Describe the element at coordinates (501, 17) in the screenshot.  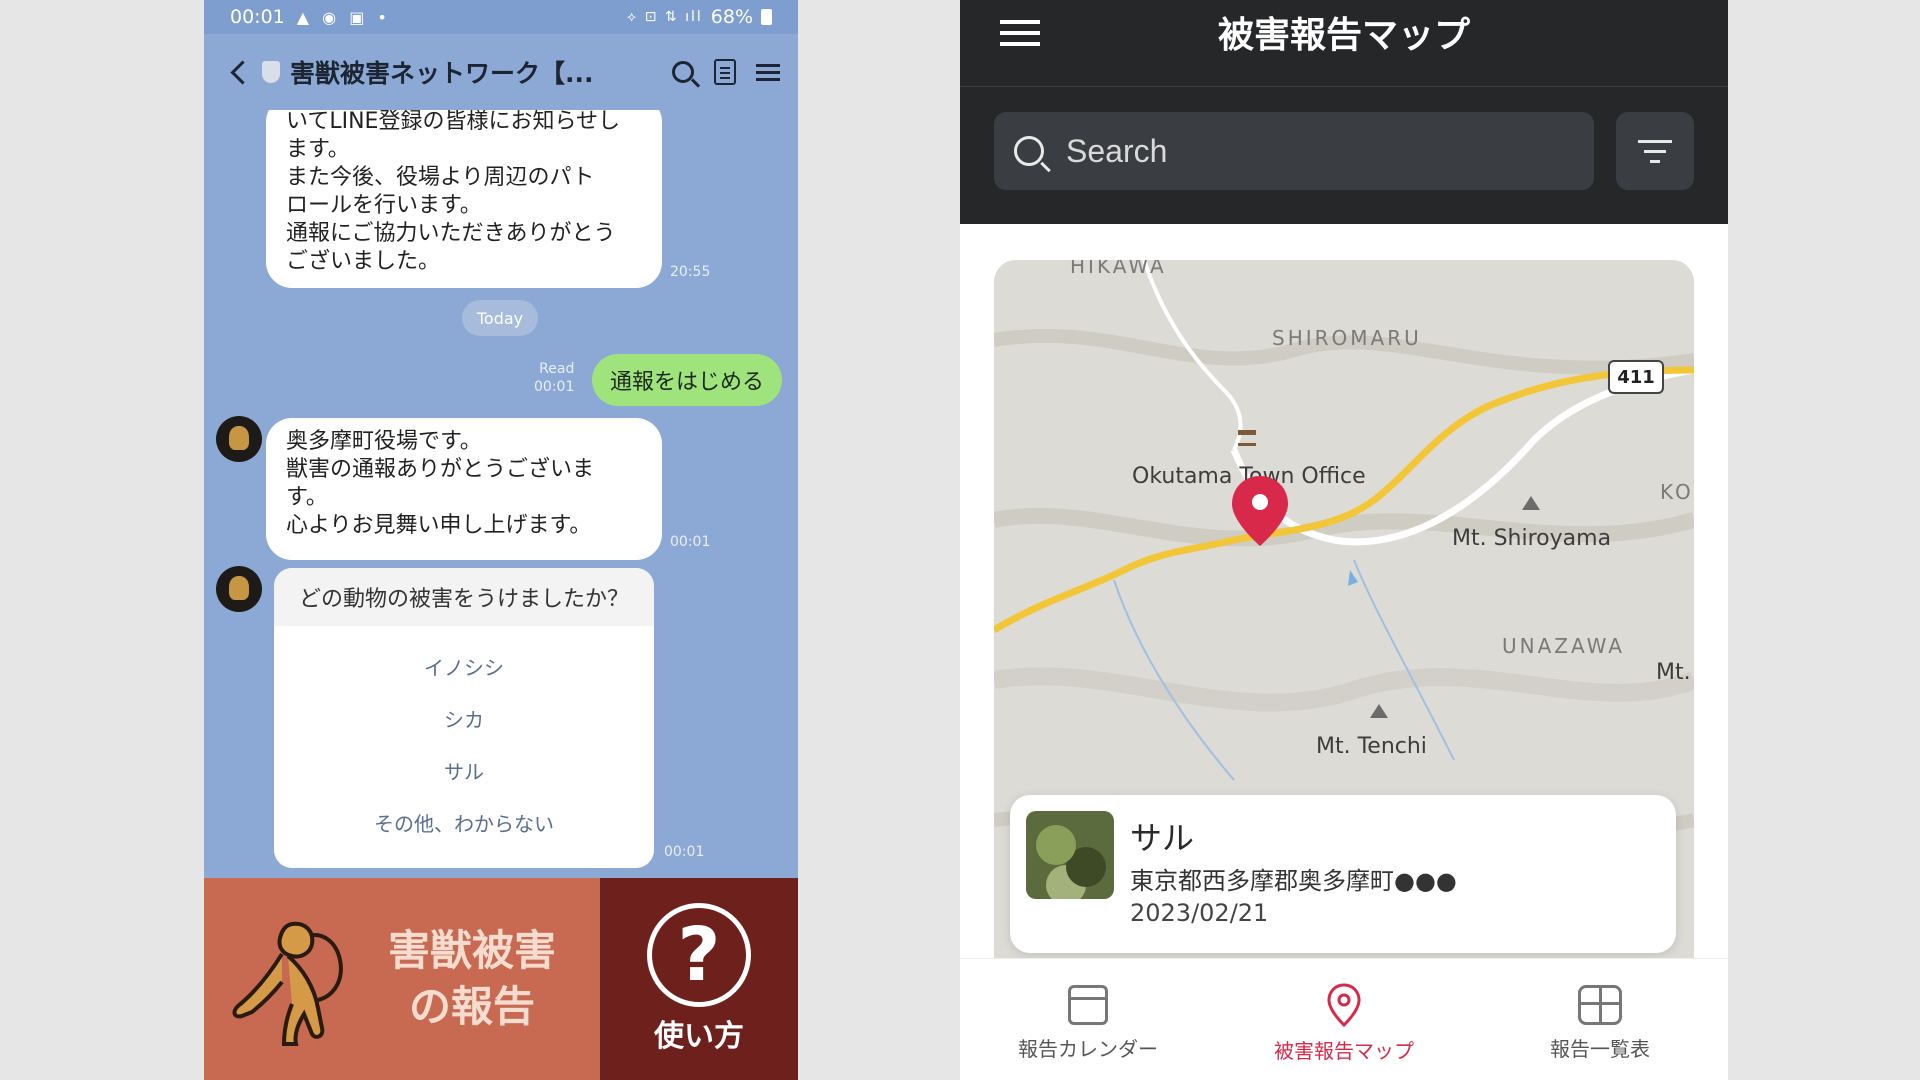
I see `status-bar: 00:01 ▲ ◉ ▣ • ⟡ ⊡ ⇅ ıll 68%` at that location.